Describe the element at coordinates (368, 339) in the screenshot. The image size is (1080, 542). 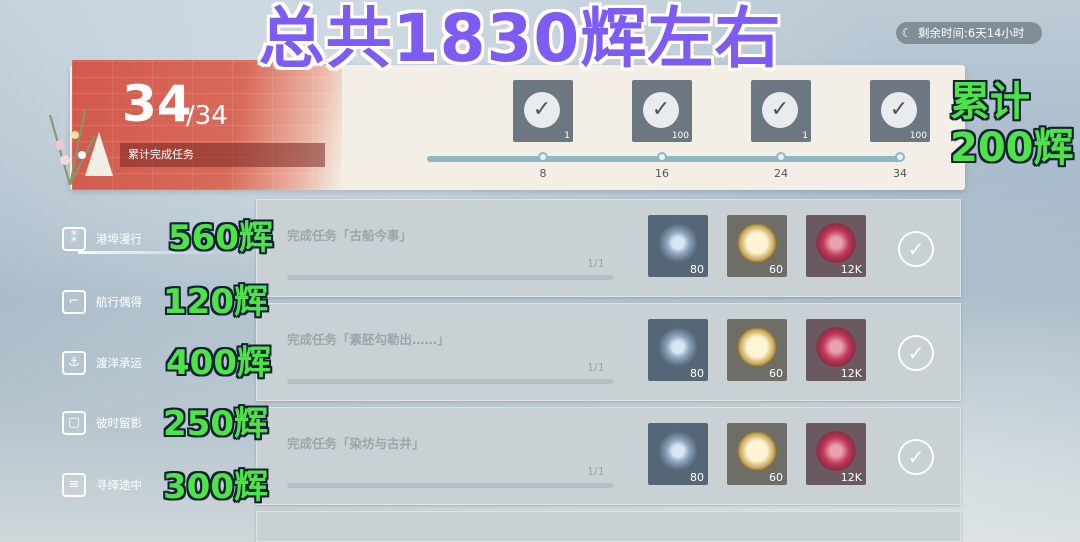
I see `task-title: 完成任务「素胚勾勒出……」` at that location.